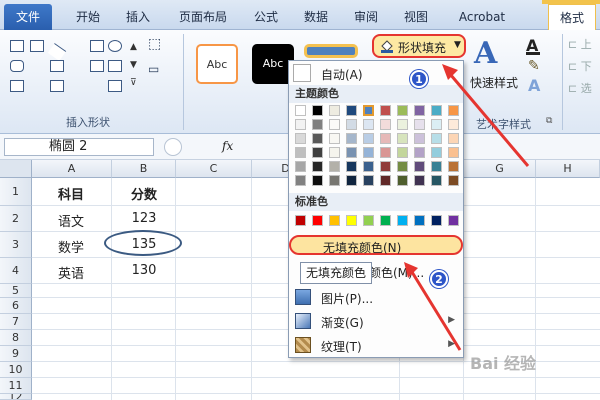  I want to click on text-outline-icon: ✎, so click(534, 66).